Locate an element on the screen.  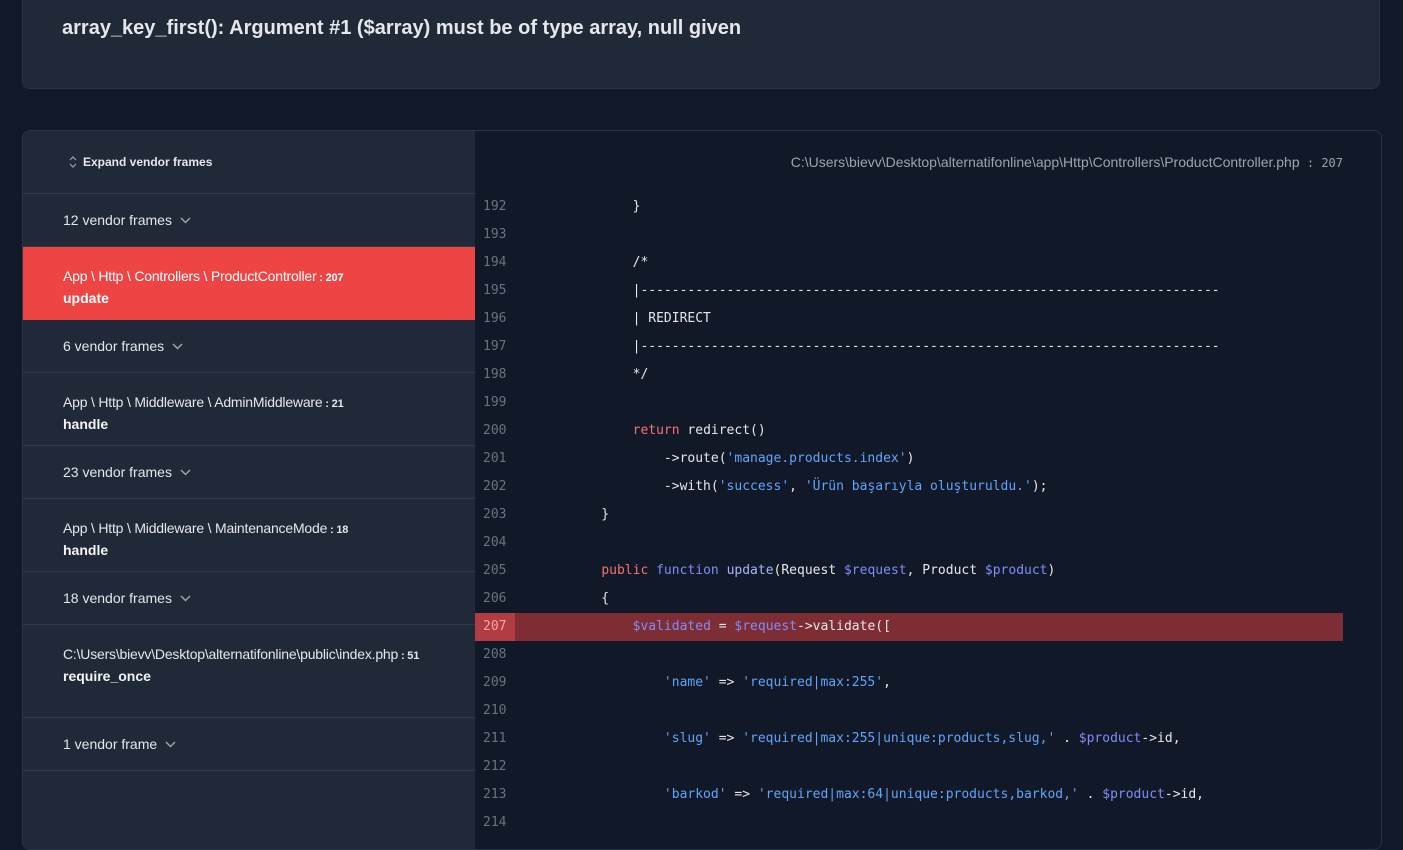
code-token: $request is located at coordinates (766, 626).